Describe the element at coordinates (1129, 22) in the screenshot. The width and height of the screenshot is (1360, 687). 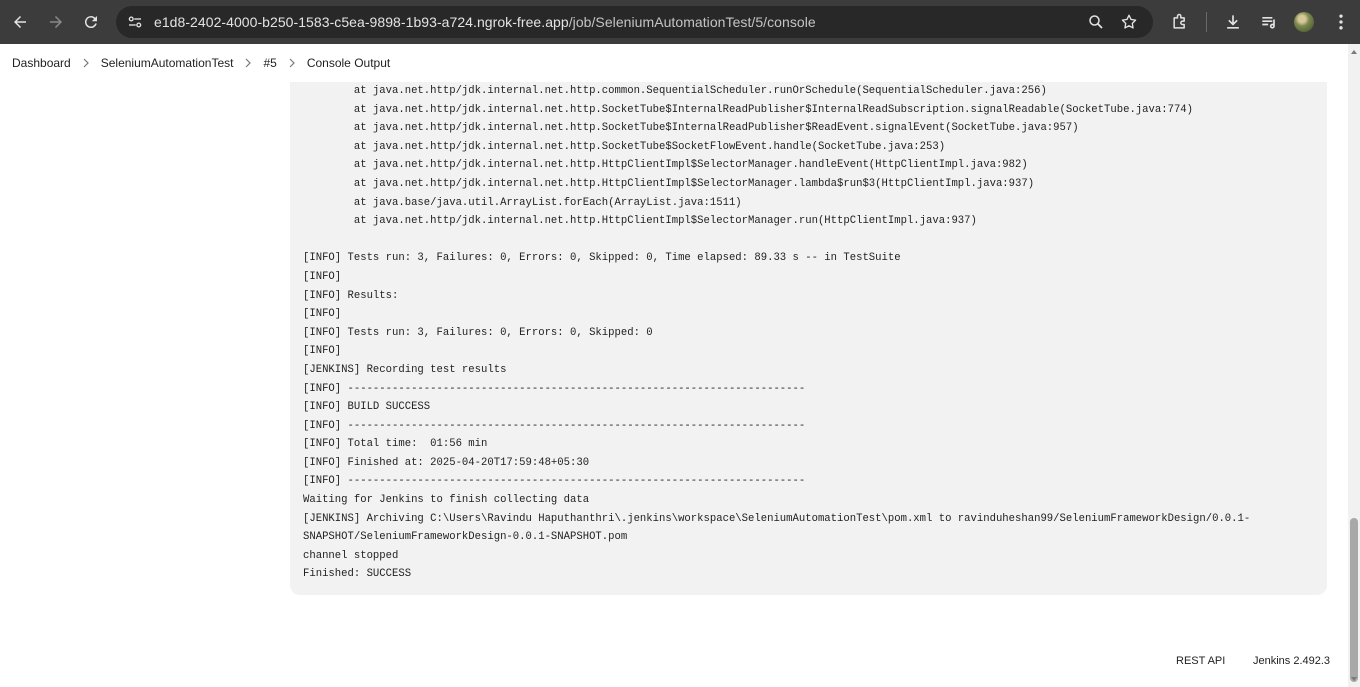
I see `bookmark-star-icon` at that location.